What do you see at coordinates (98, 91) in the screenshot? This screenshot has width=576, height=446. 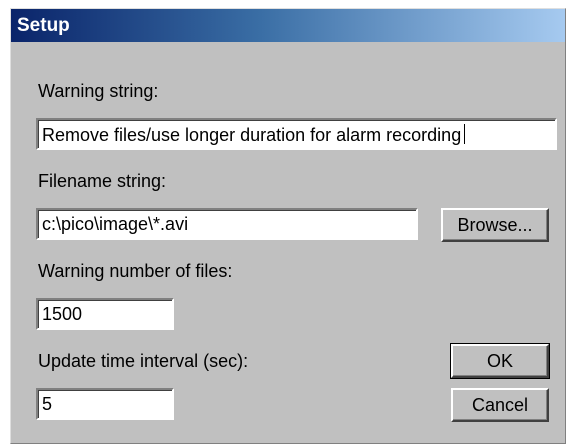 I see `warning-string-label: Warning string:` at bounding box center [98, 91].